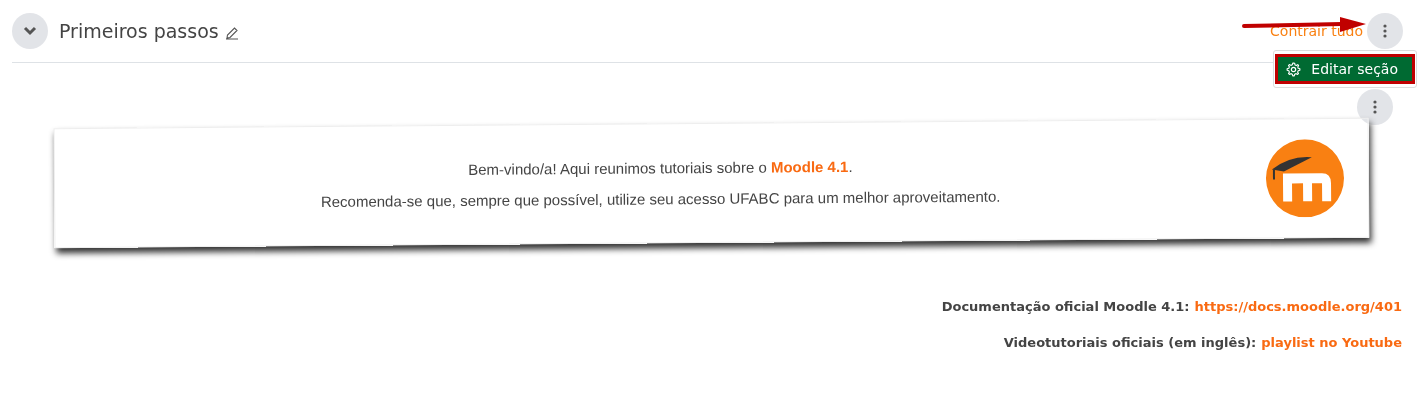 The image size is (1427, 405). I want to click on section-title: Primeiros passos, so click(139, 31).